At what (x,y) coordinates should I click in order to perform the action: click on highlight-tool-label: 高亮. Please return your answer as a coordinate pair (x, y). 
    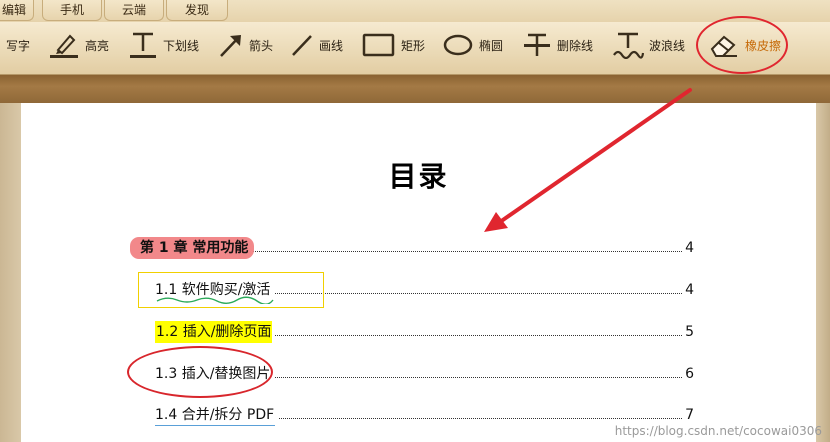
    Looking at the image, I should click on (97, 45).